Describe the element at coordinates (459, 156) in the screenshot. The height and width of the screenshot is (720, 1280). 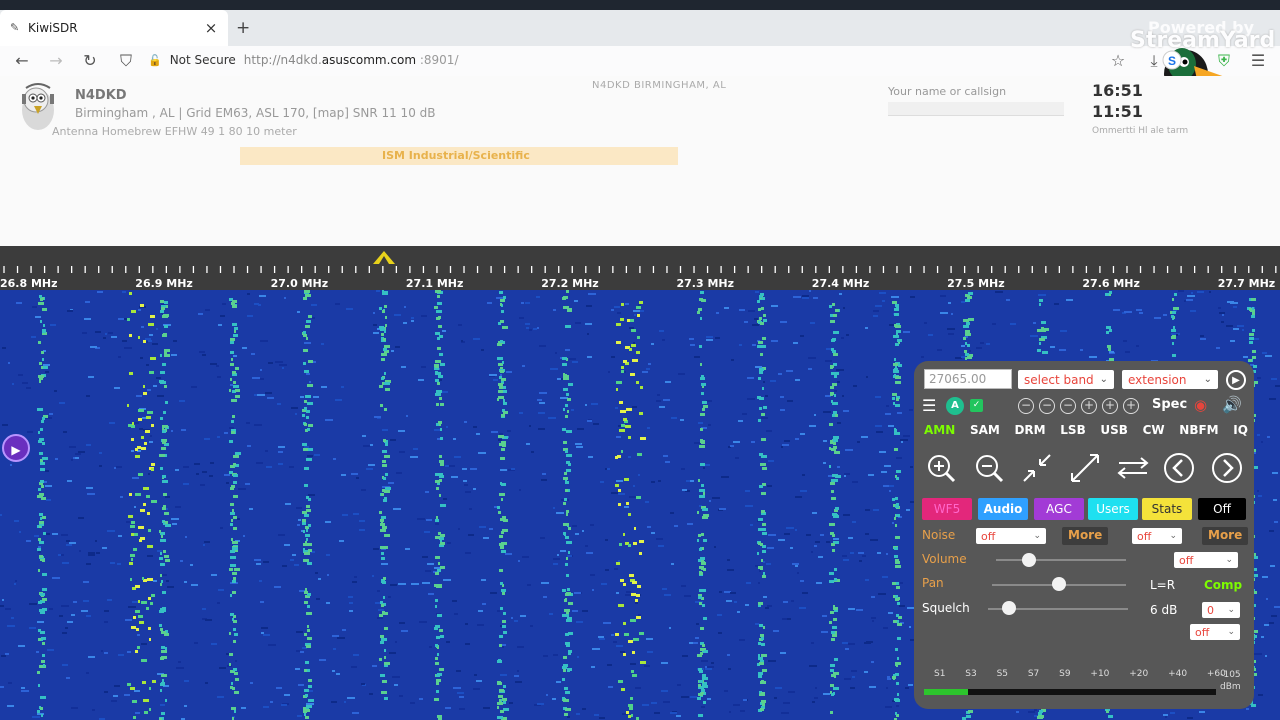
I see `band-banner: ISM Industrial/Scientific` at that location.